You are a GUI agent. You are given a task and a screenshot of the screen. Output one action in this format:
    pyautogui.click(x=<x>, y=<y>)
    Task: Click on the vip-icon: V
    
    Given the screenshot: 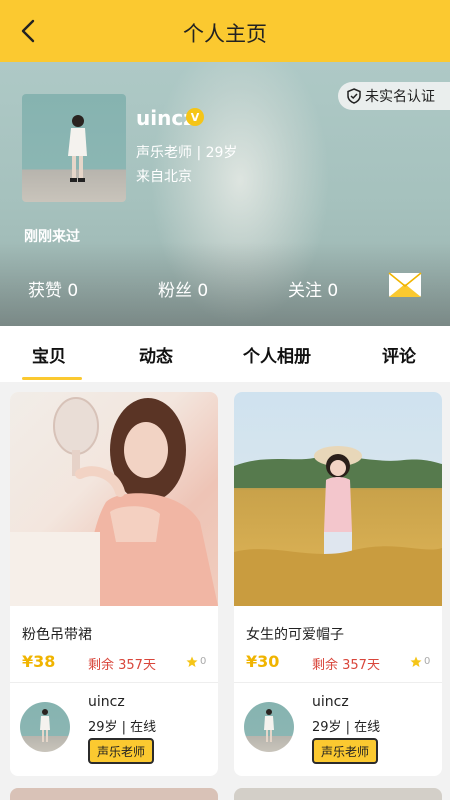 What is the action you would take?
    pyautogui.click(x=195, y=117)
    